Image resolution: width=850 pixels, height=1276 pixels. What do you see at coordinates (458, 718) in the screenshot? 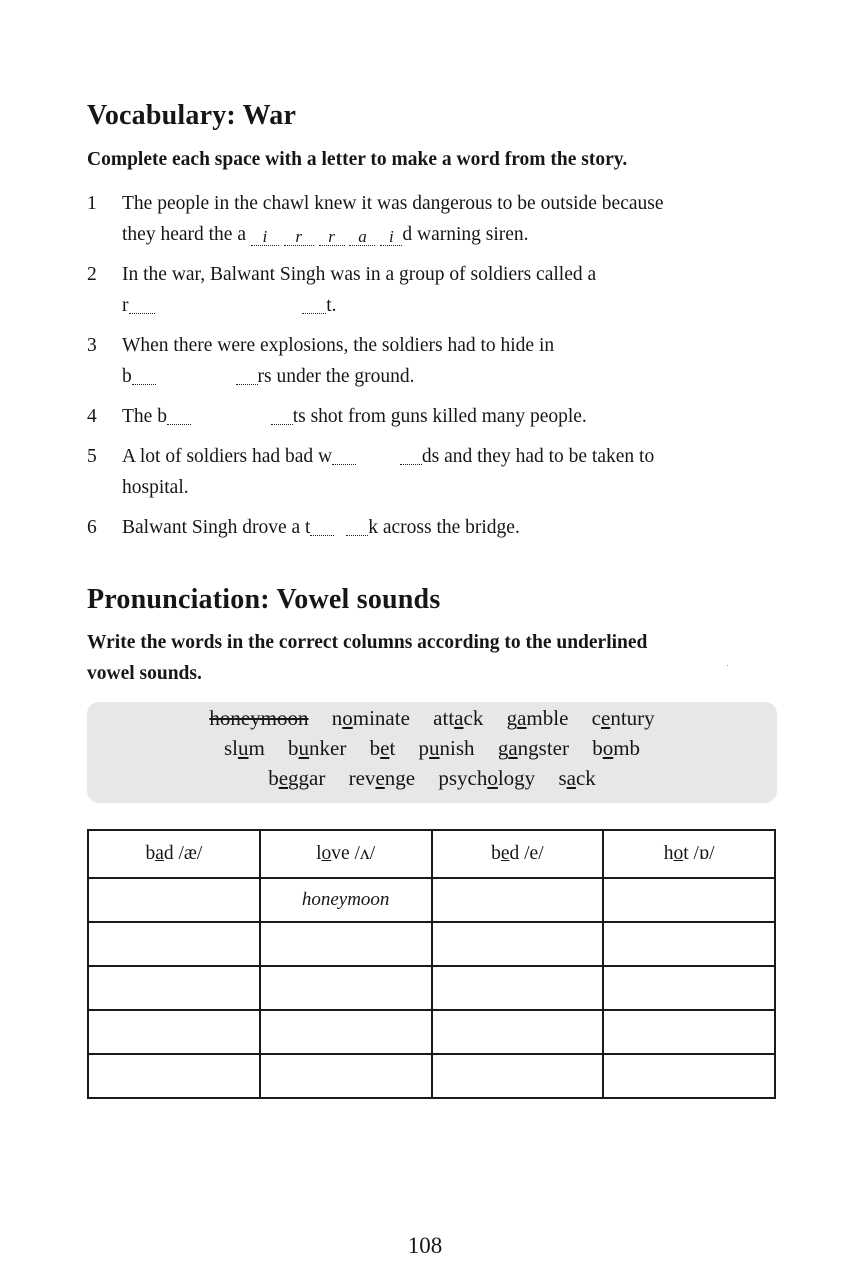
I see `word: attack` at bounding box center [458, 718].